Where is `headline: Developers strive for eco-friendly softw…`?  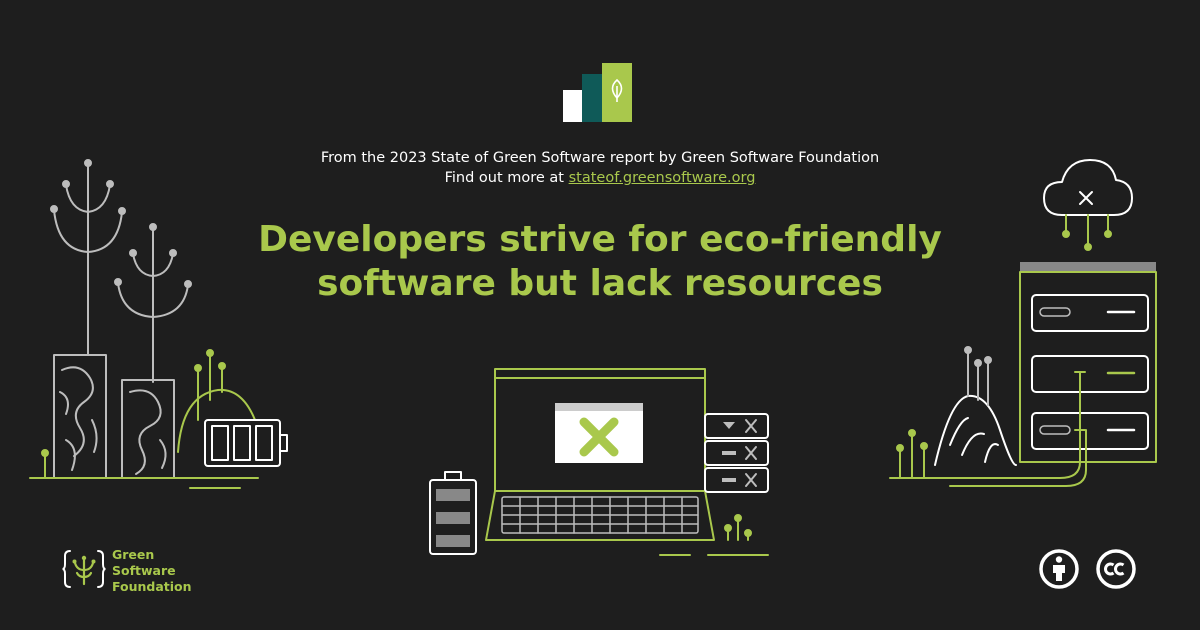 headline: Developers strive for eco-friendly softw… is located at coordinates (600, 262).